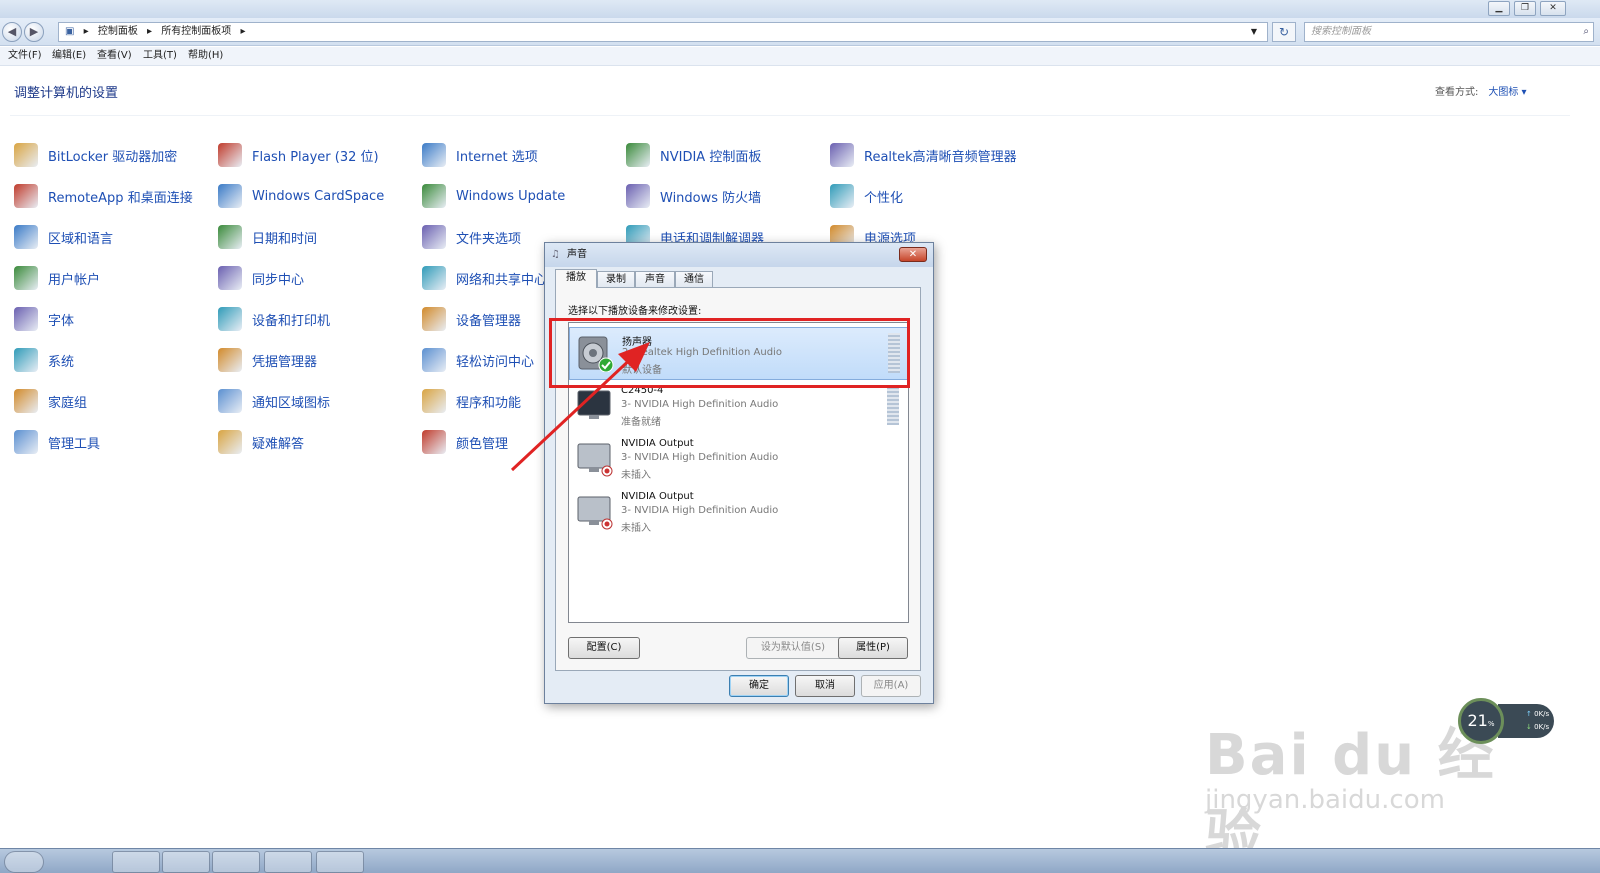  I want to click on control-panel-item: 个性化, so click(866, 196).